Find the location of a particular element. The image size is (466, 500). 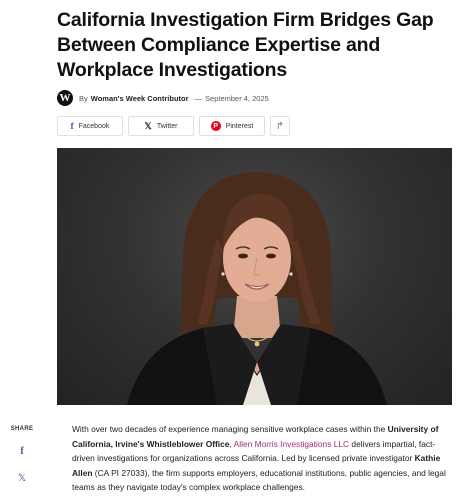

pendant is located at coordinates (257, 344).